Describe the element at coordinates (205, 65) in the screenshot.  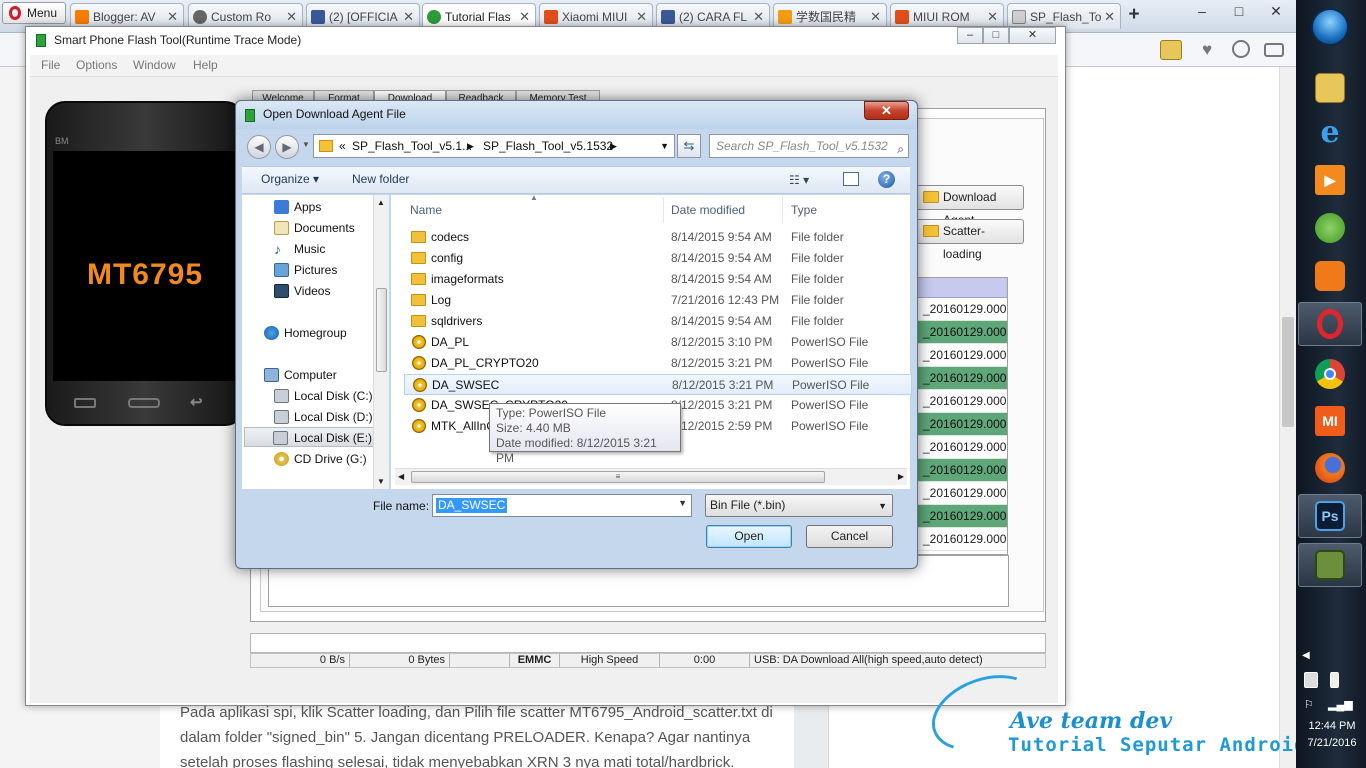
I see `menu-help: Help` at that location.